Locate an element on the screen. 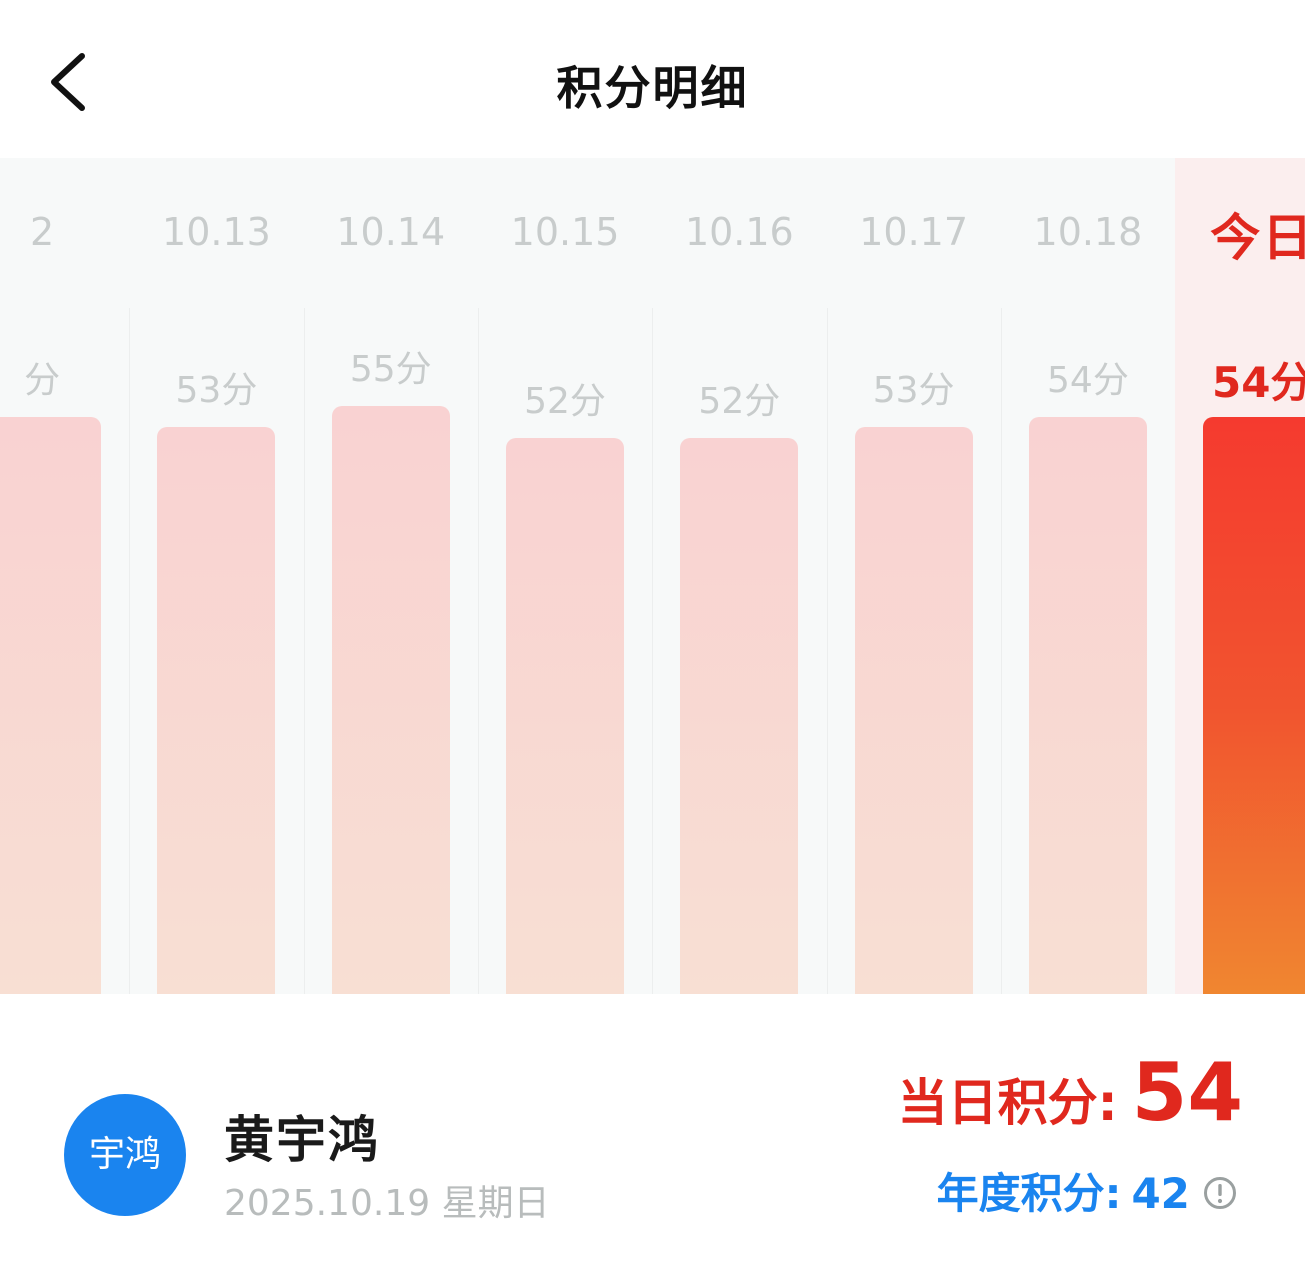 This screenshot has width=1305, height=1280. date-label: 10.15 is located at coordinates (565, 232).